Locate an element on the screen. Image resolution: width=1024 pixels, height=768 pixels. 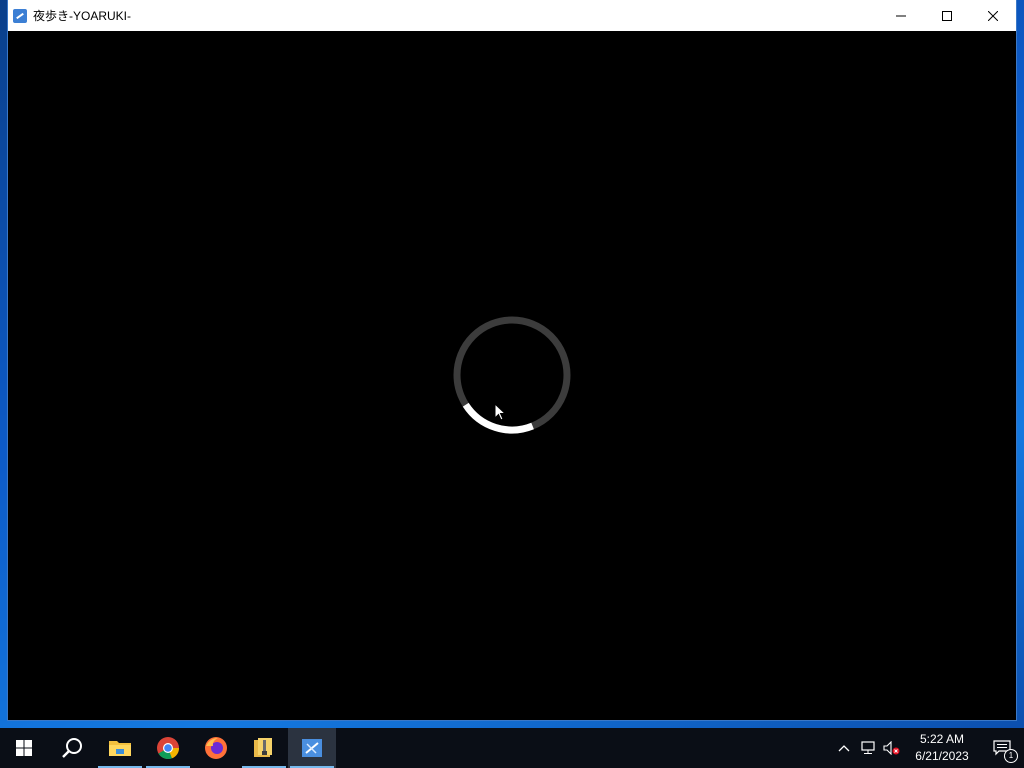
taskbar: 5:22 AM 6/21/2023 1 is located at coordinates (512, 748).